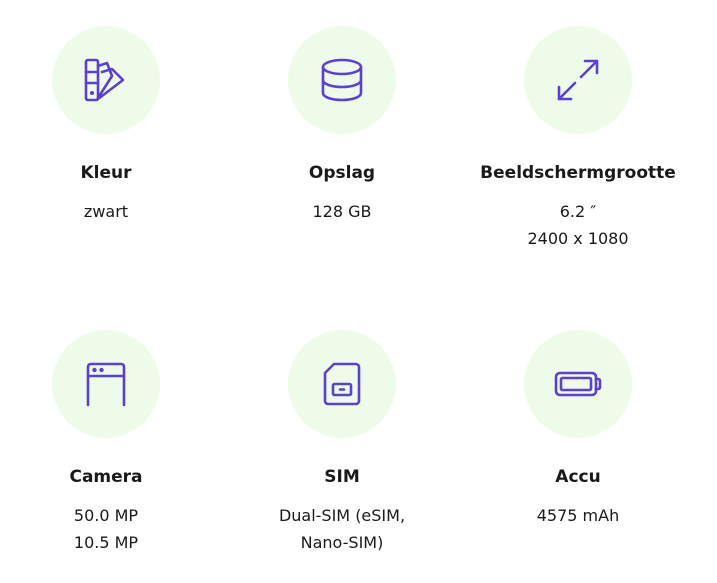 The height and width of the screenshot is (583, 717). I want to click on spec-kleur: Kleur zwart, so click(112, 125).